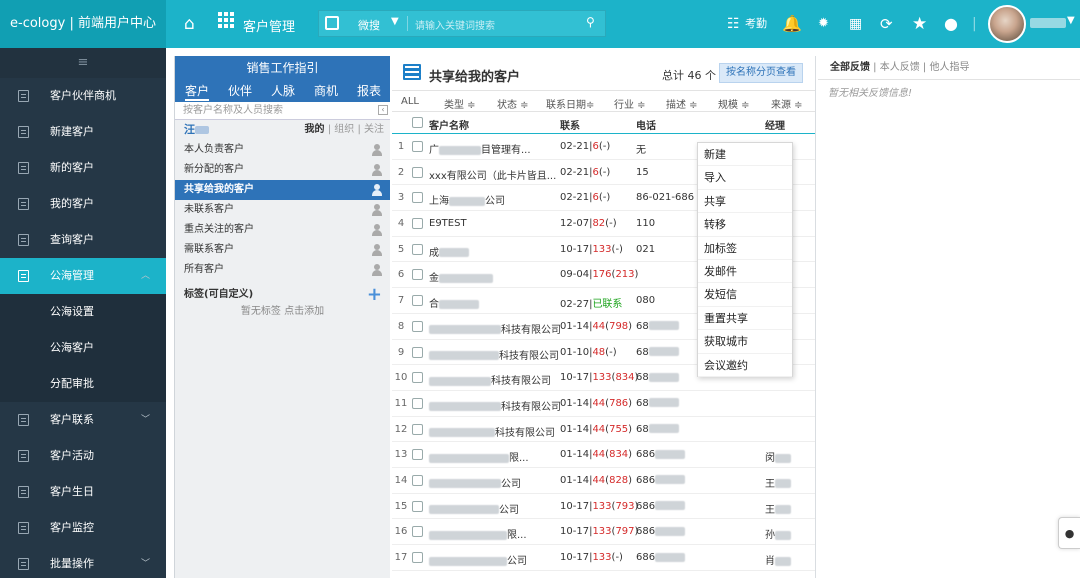 This screenshot has width=1080, height=582. What do you see at coordinates (369, 90) in the screenshot?
I see `tab-reports: 报表` at bounding box center [369, 90].